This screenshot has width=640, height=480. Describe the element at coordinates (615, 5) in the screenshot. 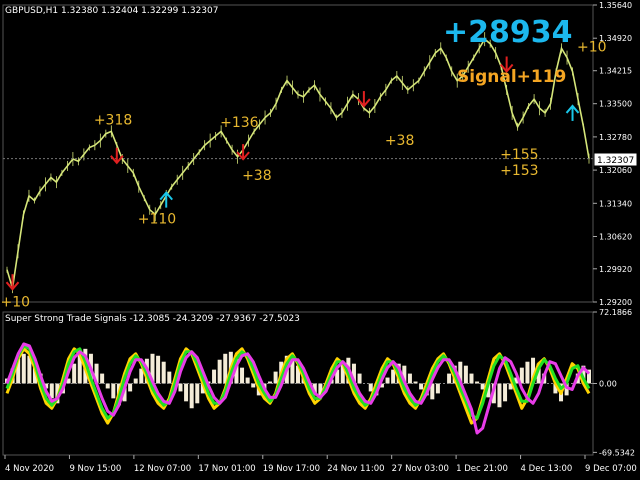

I see `price-y-tick-label: 1.35640` at that location.